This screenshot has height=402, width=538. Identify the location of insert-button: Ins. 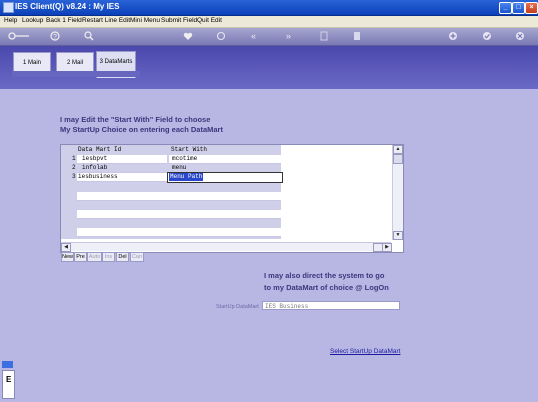
(108, 257).